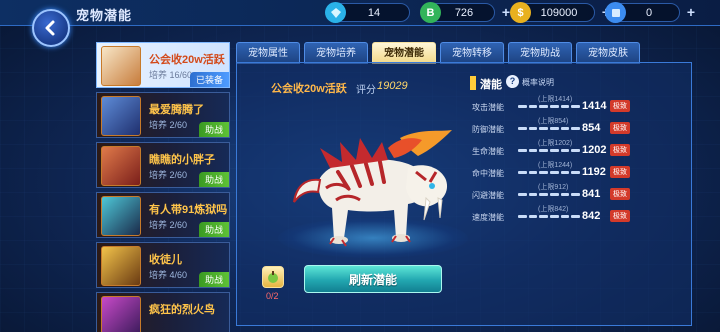 The width and height of the screenshot is (720, 332). I want to click on pet-list-item: 收徒儿 培养 4/60 助战, so click(163, 265).